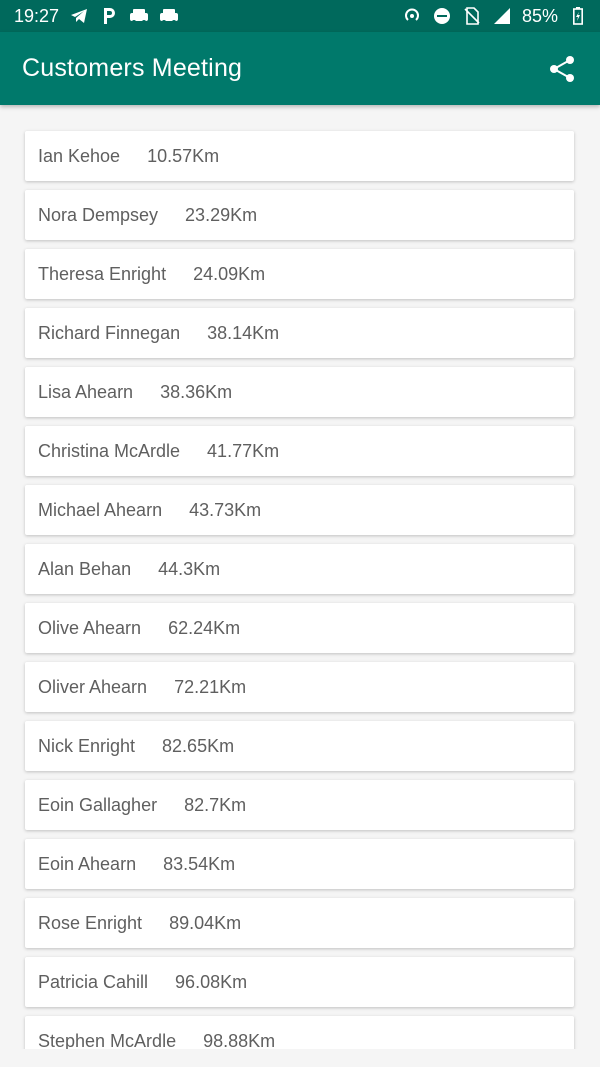 This screenshot has height=1067, width=600. What do you see at coordinates (562, 69) in the screenshot?
I see `share-icon` at bounding box center [562, 69].